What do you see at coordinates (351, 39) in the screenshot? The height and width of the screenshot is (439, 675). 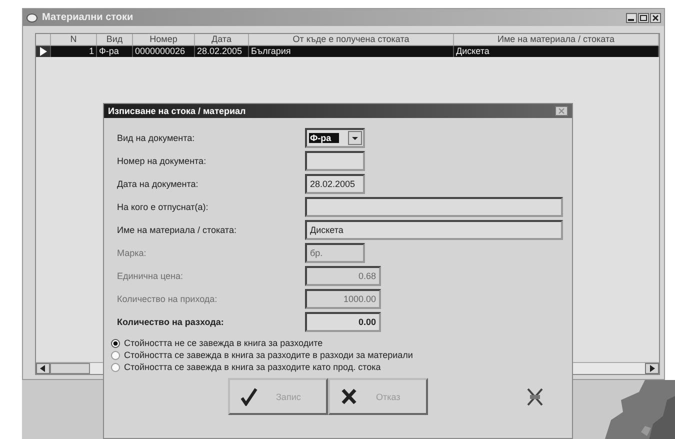 I see `column-header: От къде е получена стоката` at bounding box center [351, 39].